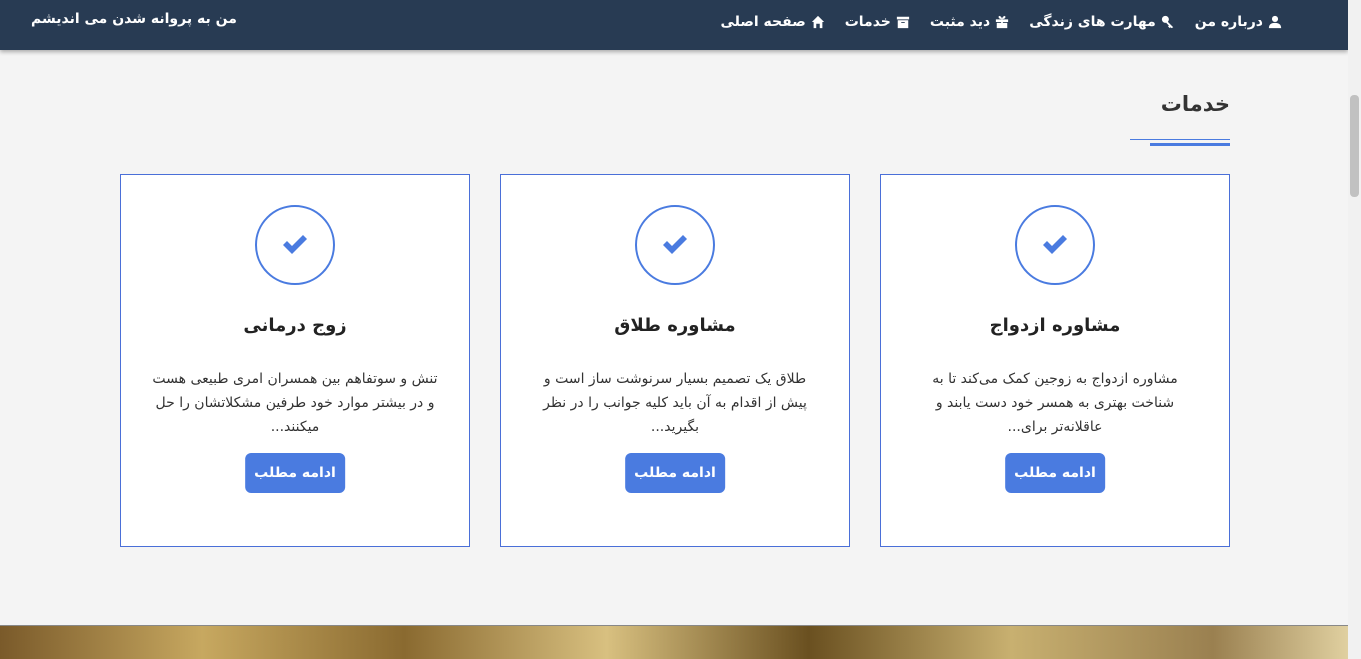 This screenshot has width=1361, height=659. I want to click on card-title: مشاوره طلاق, so click(675, 325).